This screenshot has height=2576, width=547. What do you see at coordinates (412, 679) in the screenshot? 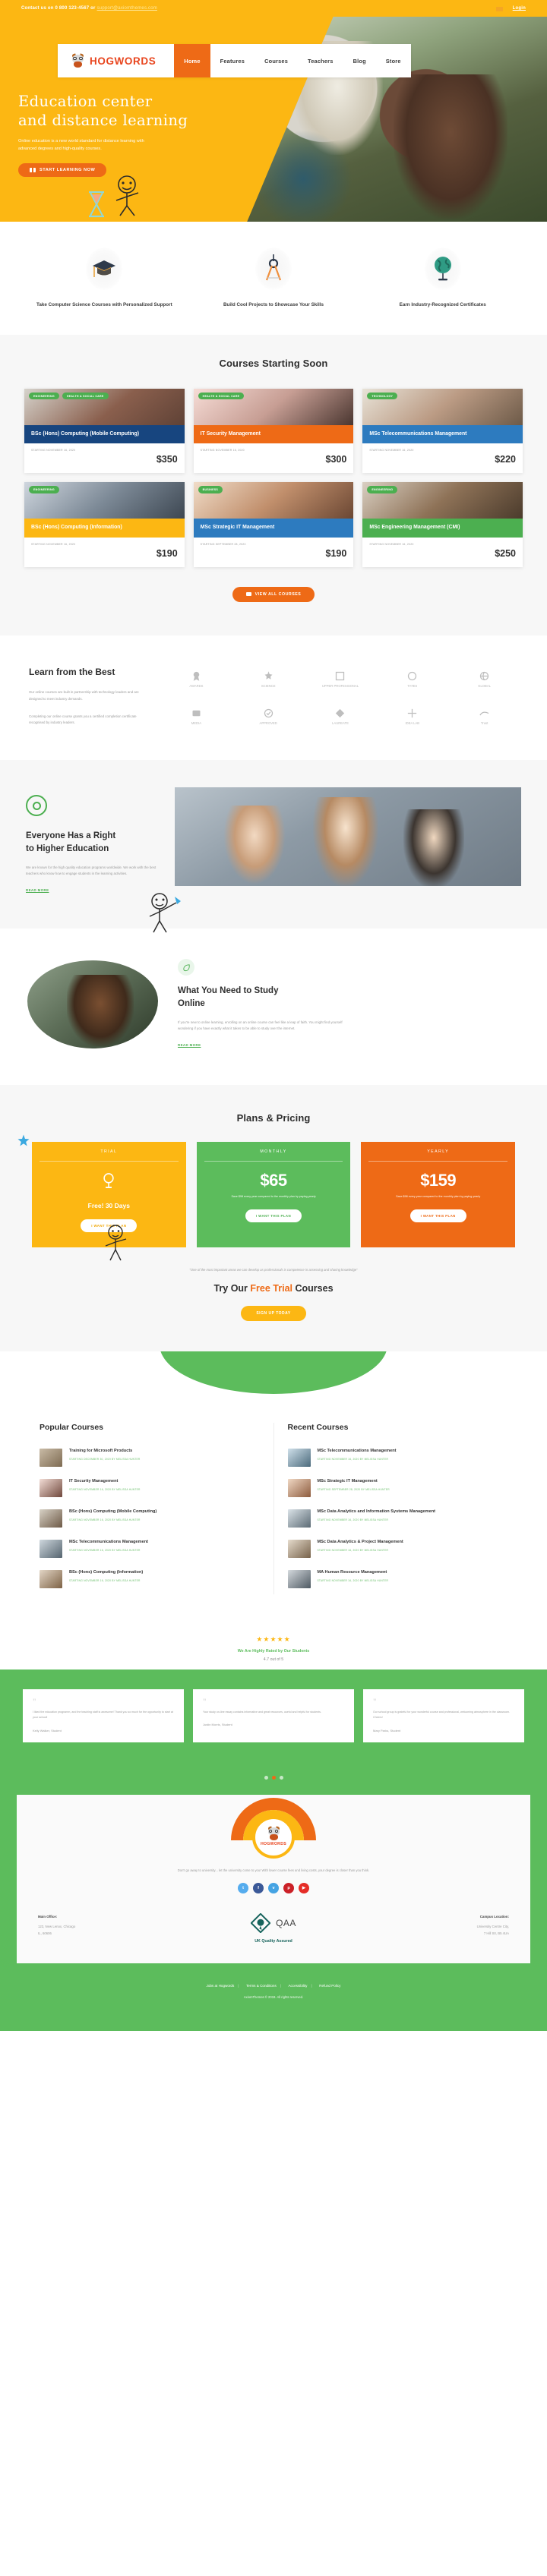
I see `partner-logo: TATES` at bounding box center [412, 679].